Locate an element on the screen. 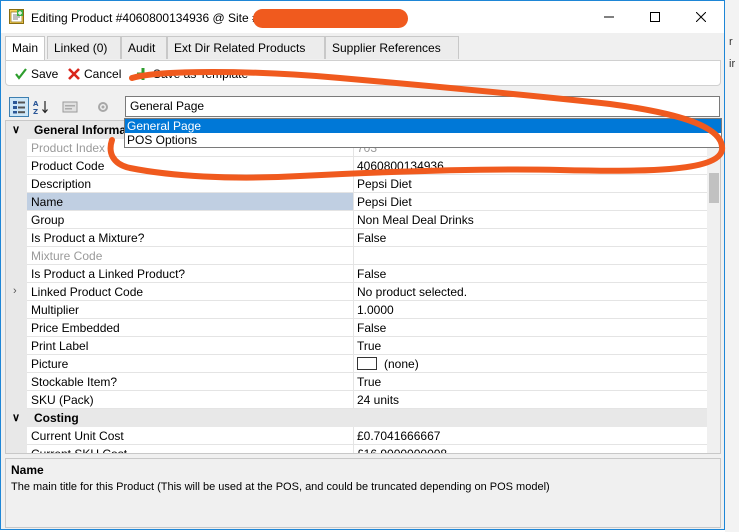 This screenshot has width=739, height=532. property-label: Current SKU Cost is located at coordinates (190, 449).